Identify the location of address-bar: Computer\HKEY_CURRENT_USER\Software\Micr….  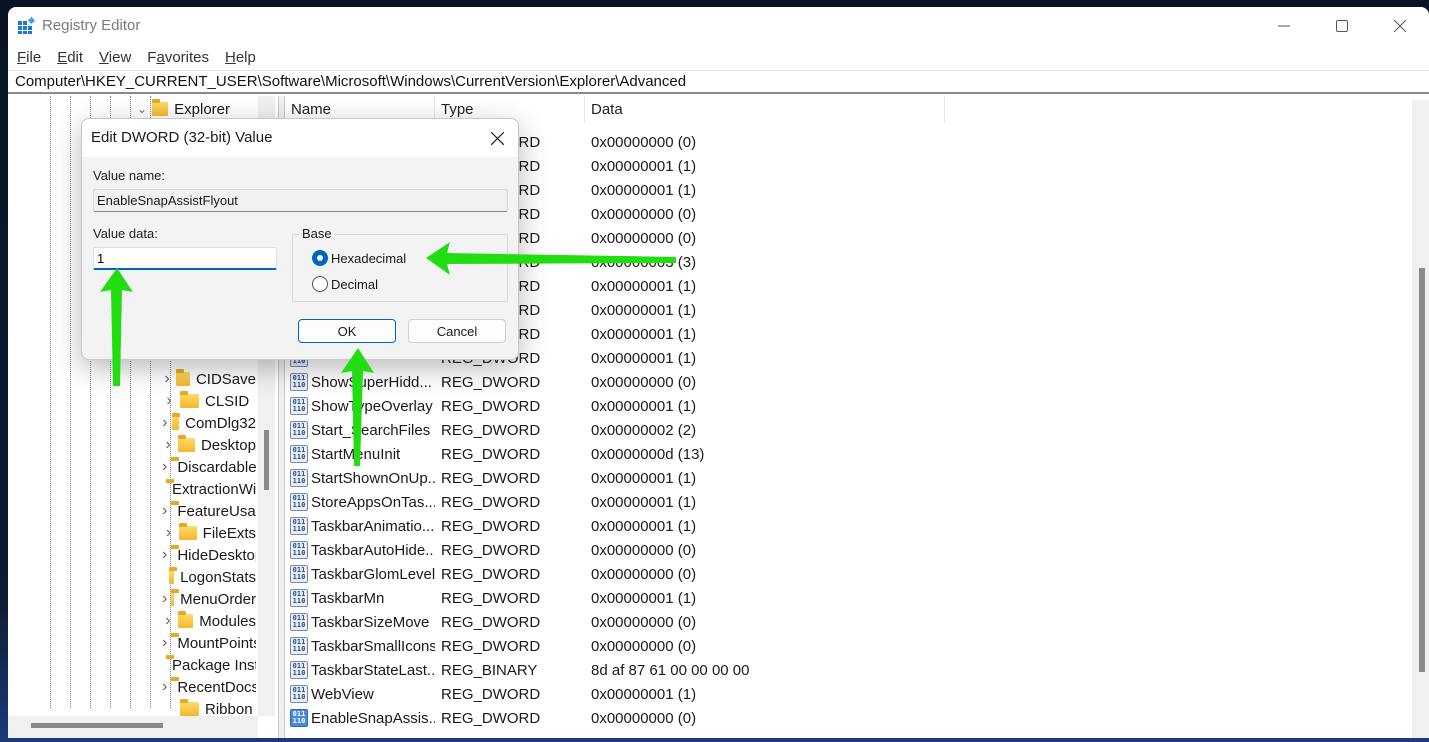
(718, 82).